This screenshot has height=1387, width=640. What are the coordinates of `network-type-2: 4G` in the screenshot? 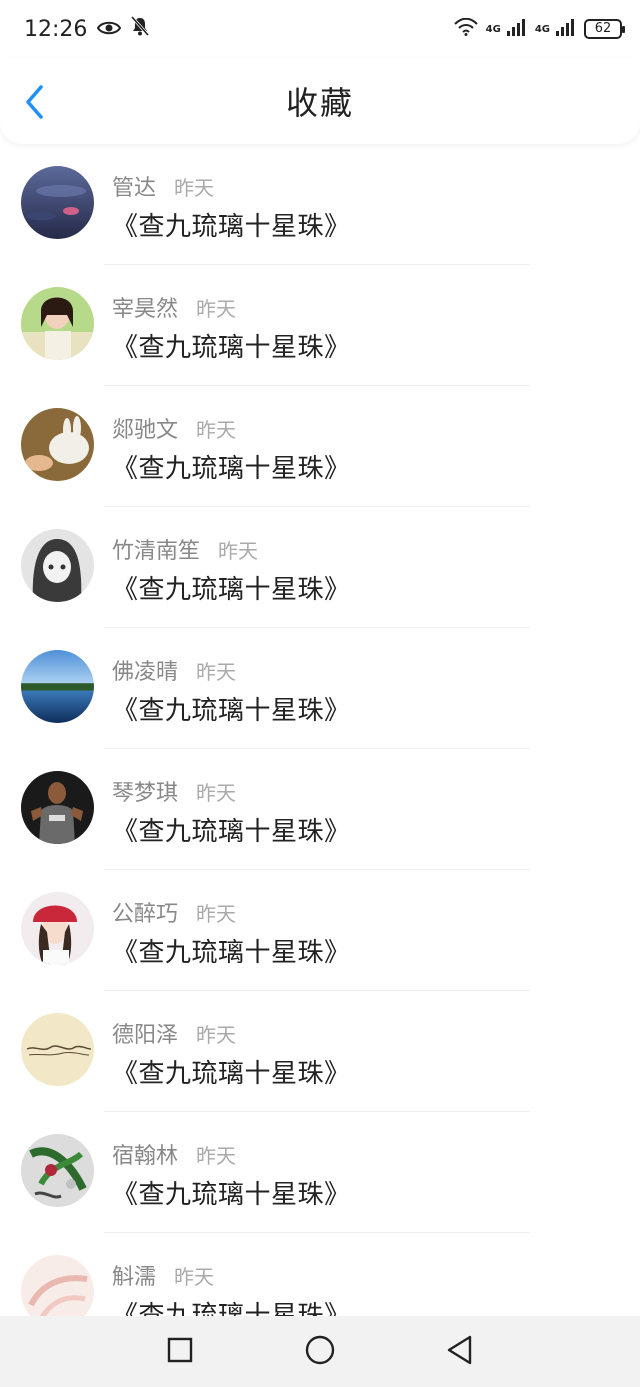 It's located at (542, 29).